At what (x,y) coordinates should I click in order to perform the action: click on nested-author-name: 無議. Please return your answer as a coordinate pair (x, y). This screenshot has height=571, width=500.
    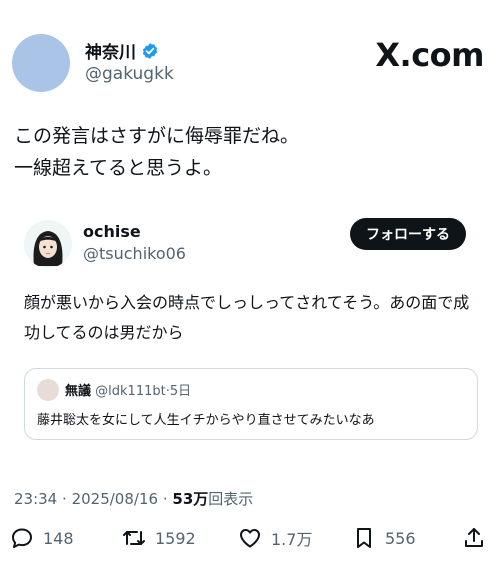
    Looking at the image, I should click on (78, 391).